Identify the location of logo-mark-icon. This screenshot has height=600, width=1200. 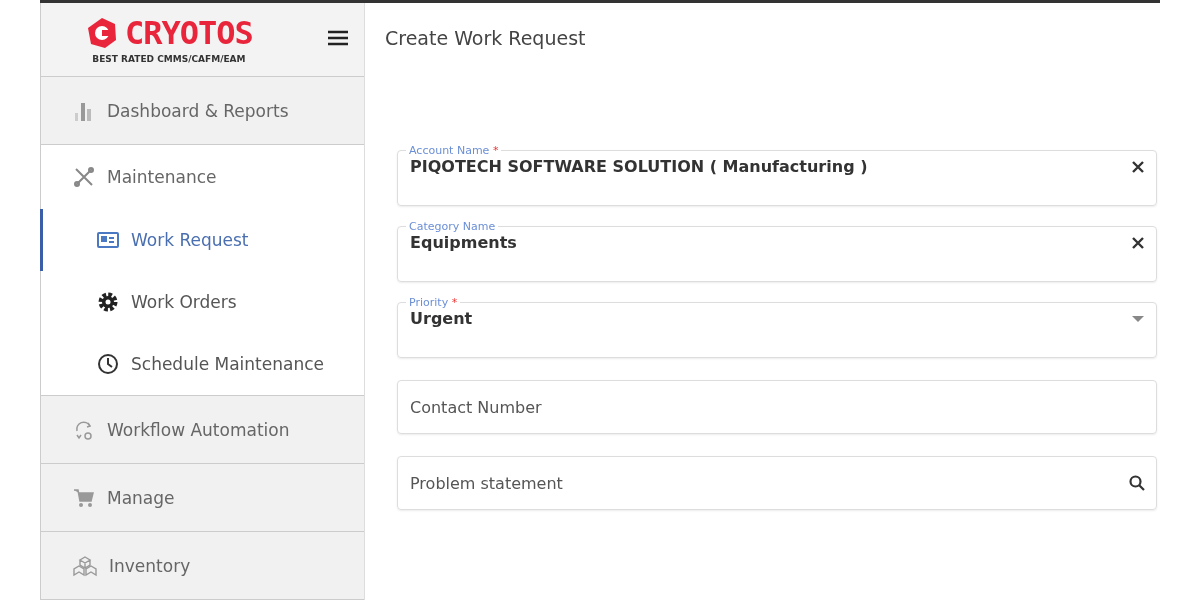
(102, 32).